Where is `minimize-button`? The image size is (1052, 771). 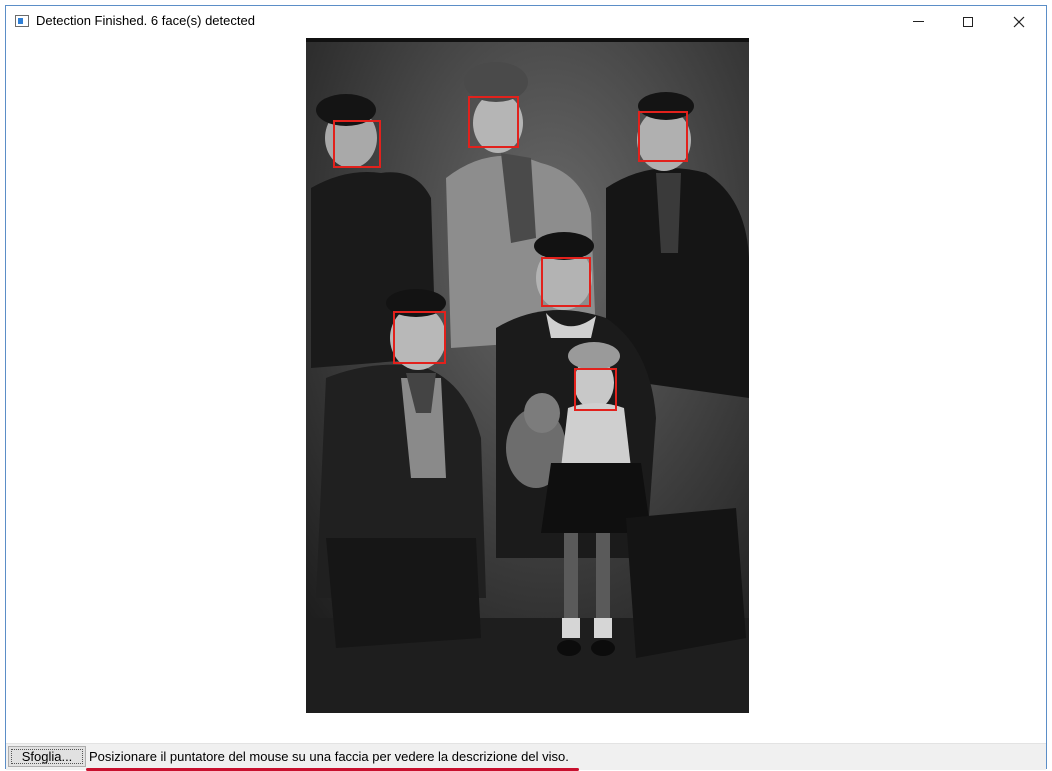 minimize-button is located at coordinates (918, 21).